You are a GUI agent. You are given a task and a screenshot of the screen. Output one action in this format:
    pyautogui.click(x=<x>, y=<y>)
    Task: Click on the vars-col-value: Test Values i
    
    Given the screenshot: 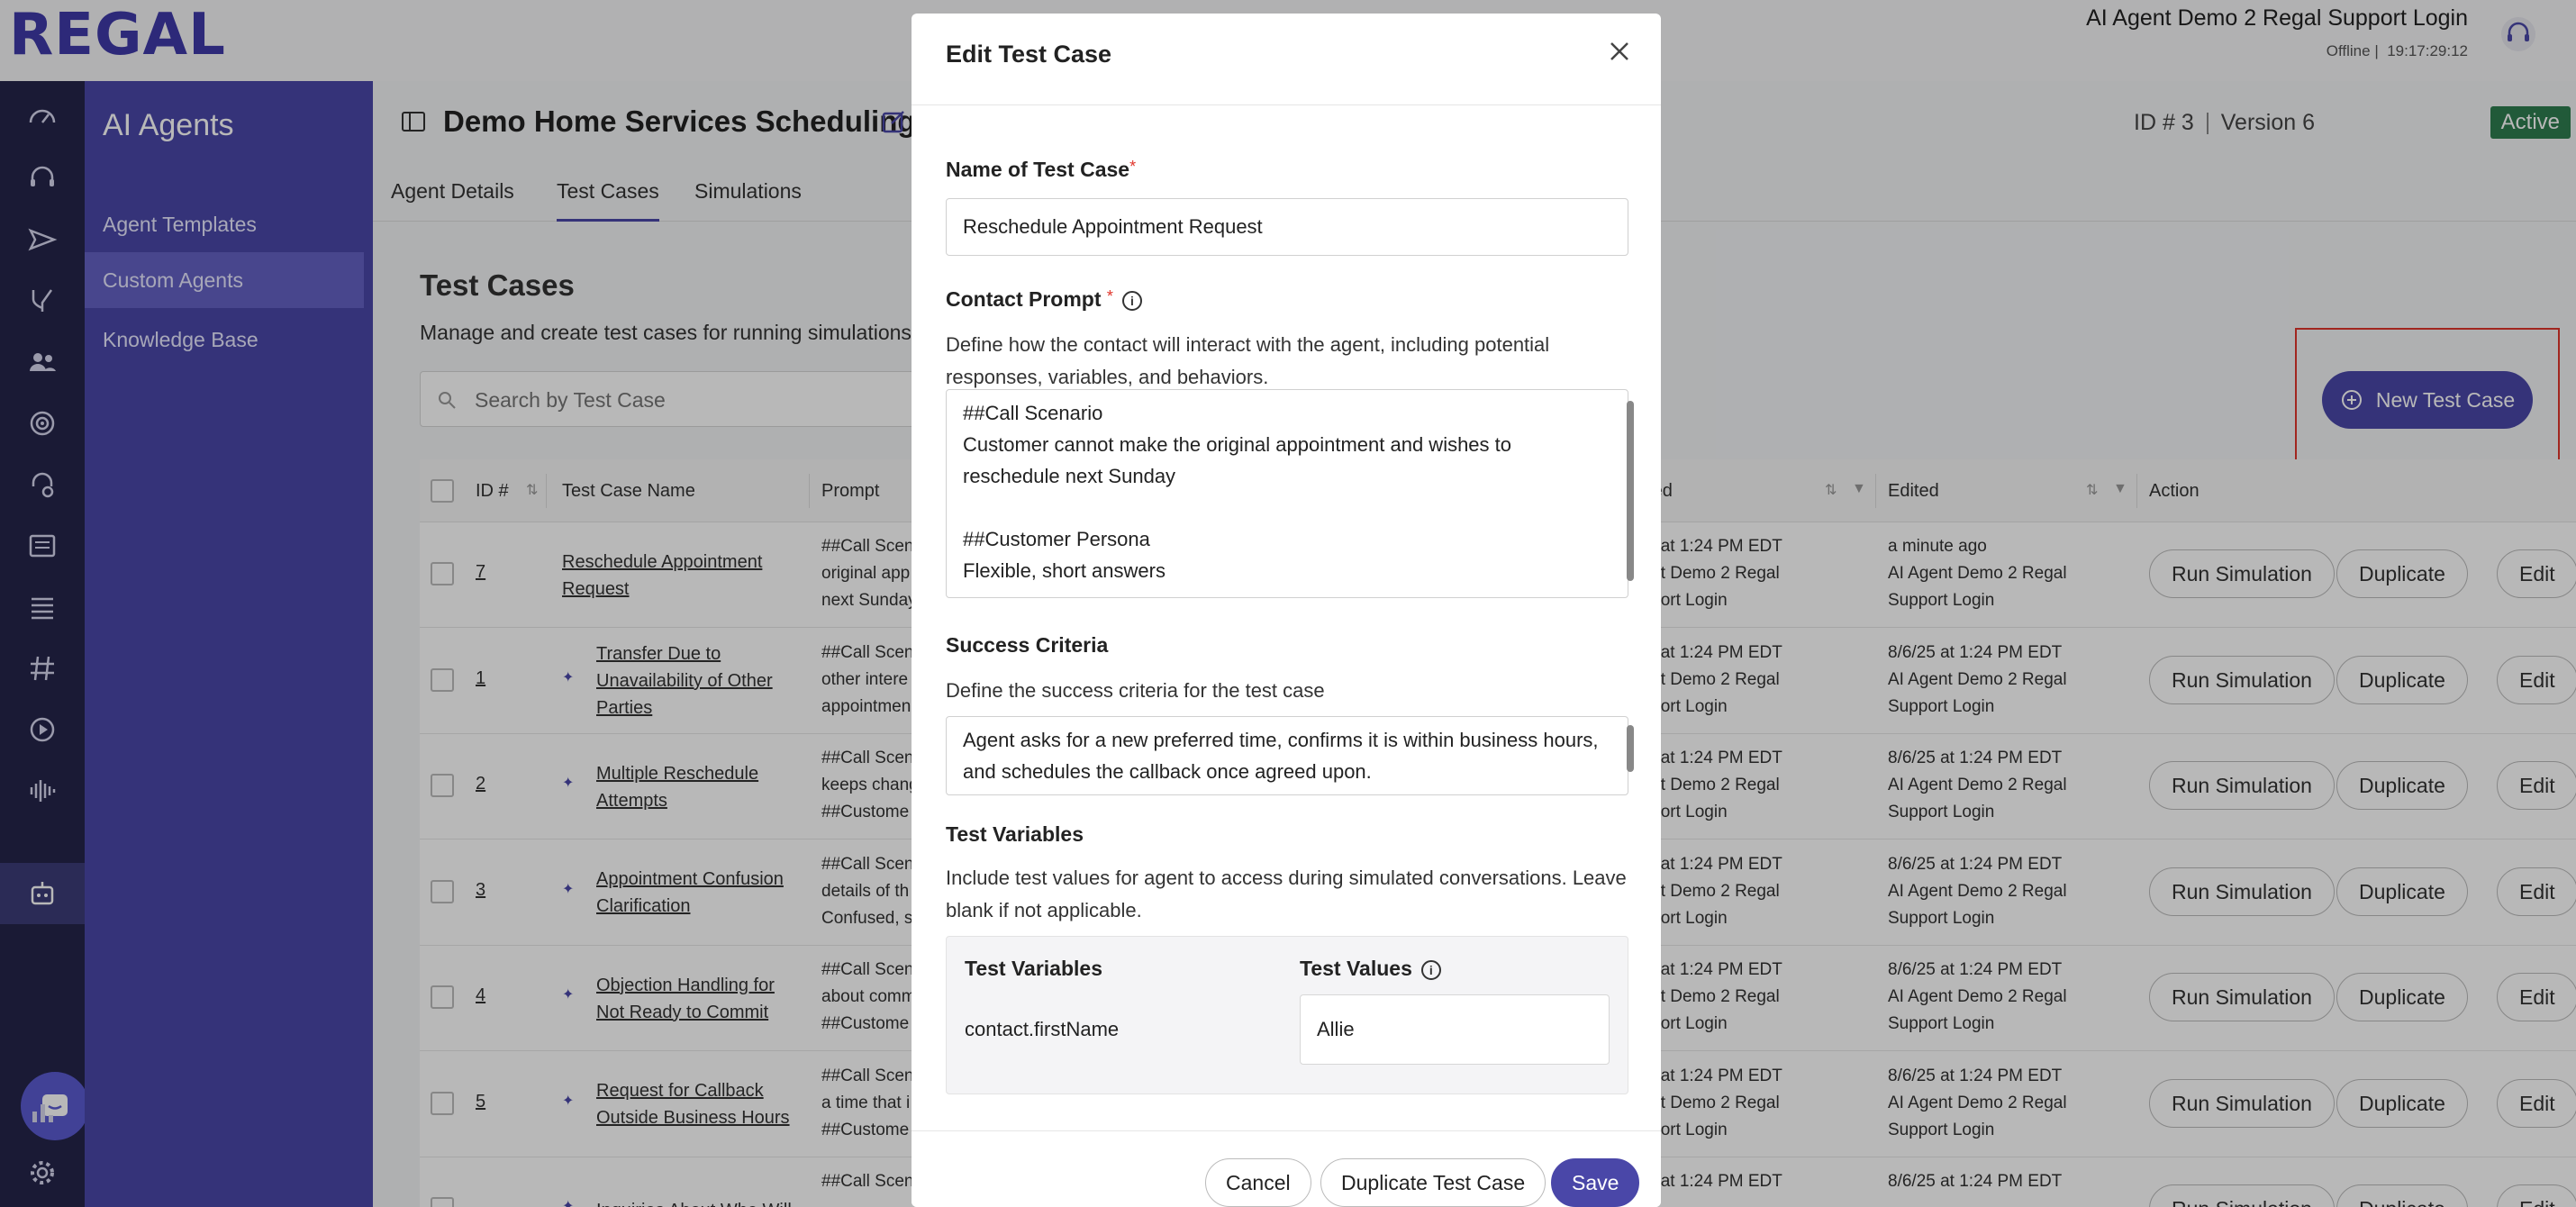 What is the action you would take?
    pyautogui.click(x=1370, y=969)
    